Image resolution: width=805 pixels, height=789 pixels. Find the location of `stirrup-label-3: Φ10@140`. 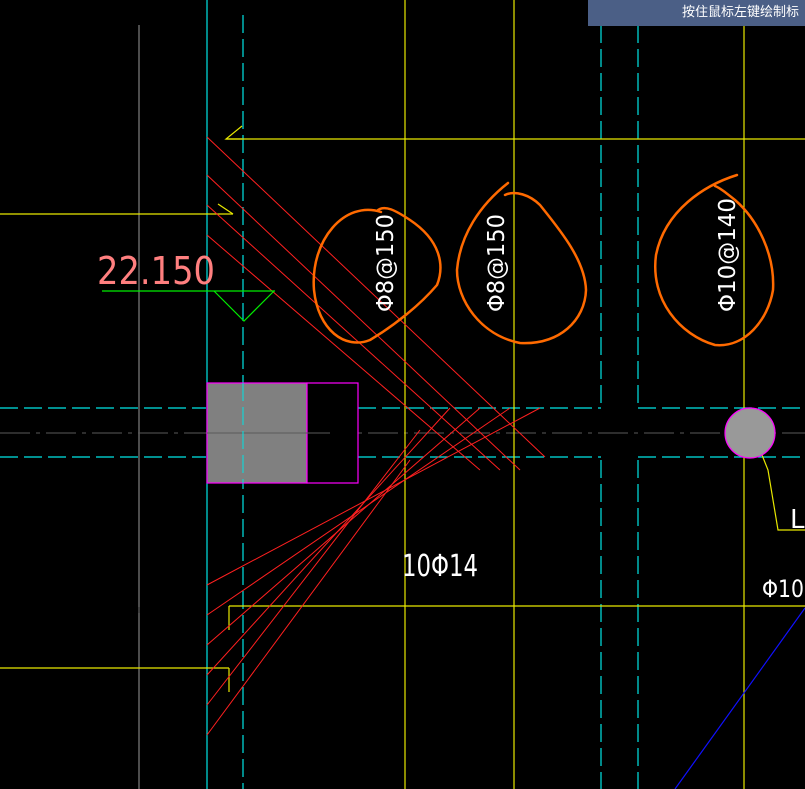

stirrup-label-3: Φ10@140 is located at coordinates (728, 255).